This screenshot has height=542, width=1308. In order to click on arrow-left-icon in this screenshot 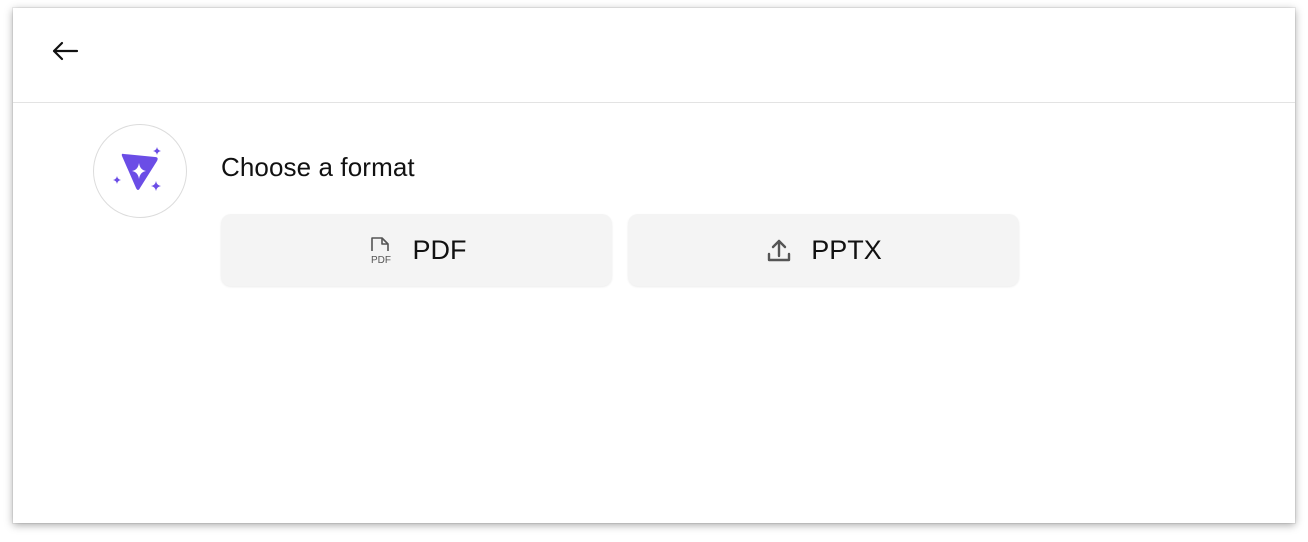, I will do `click(65, 51)`.